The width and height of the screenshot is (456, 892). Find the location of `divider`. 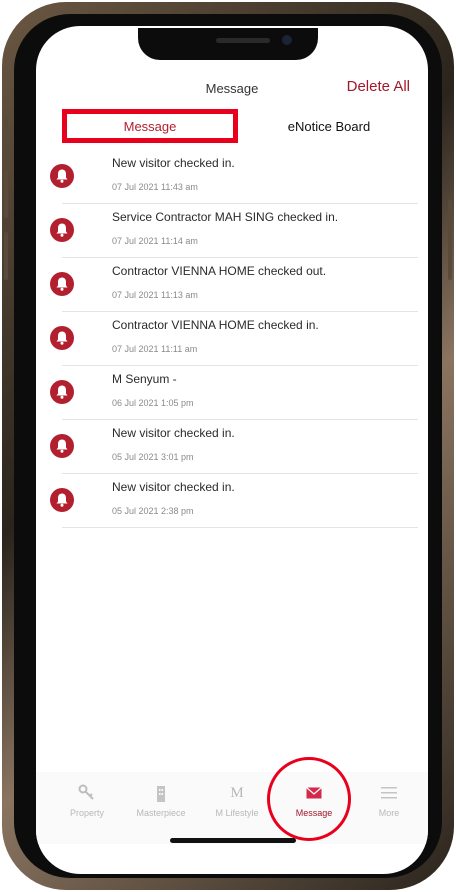

divider is located at coordinates (240, 527).